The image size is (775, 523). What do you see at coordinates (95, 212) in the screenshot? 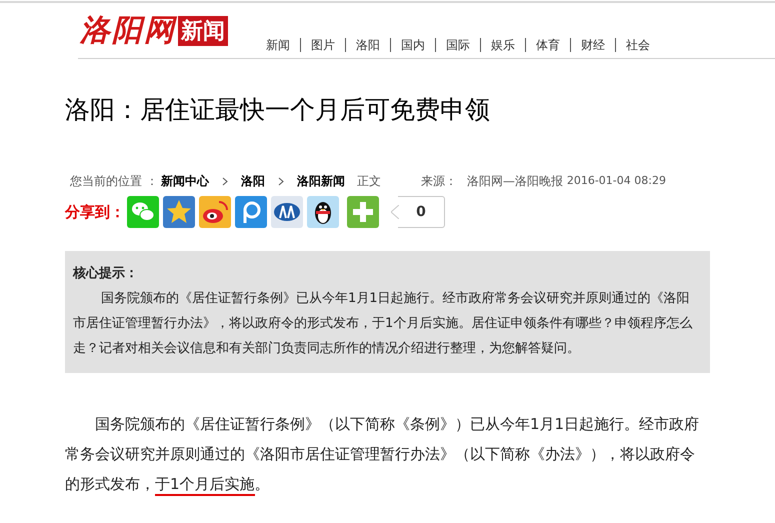
I see `share-label: 分享到：` at bounding box center [95, 212].